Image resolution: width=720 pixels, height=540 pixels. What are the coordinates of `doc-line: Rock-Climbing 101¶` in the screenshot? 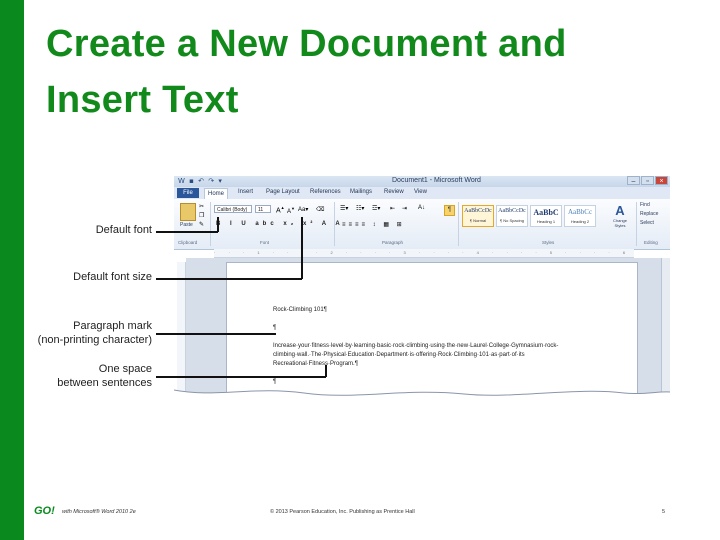 It's located at (300, 310).